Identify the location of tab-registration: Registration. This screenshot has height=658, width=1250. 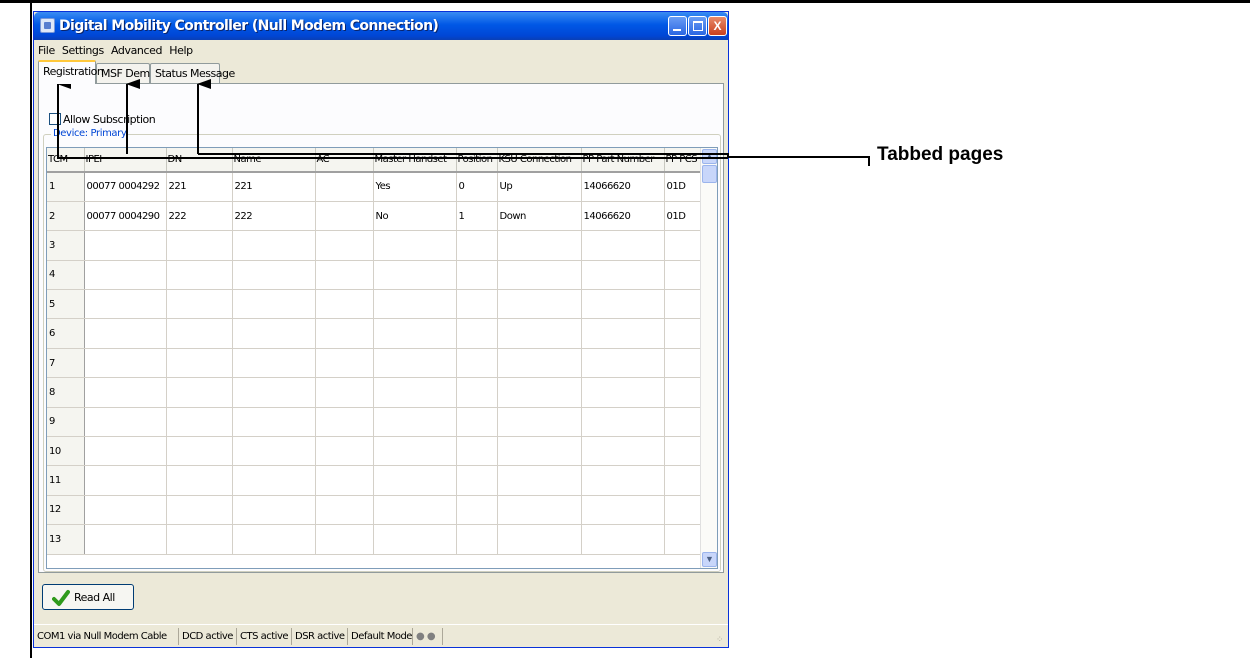
(71, 72).